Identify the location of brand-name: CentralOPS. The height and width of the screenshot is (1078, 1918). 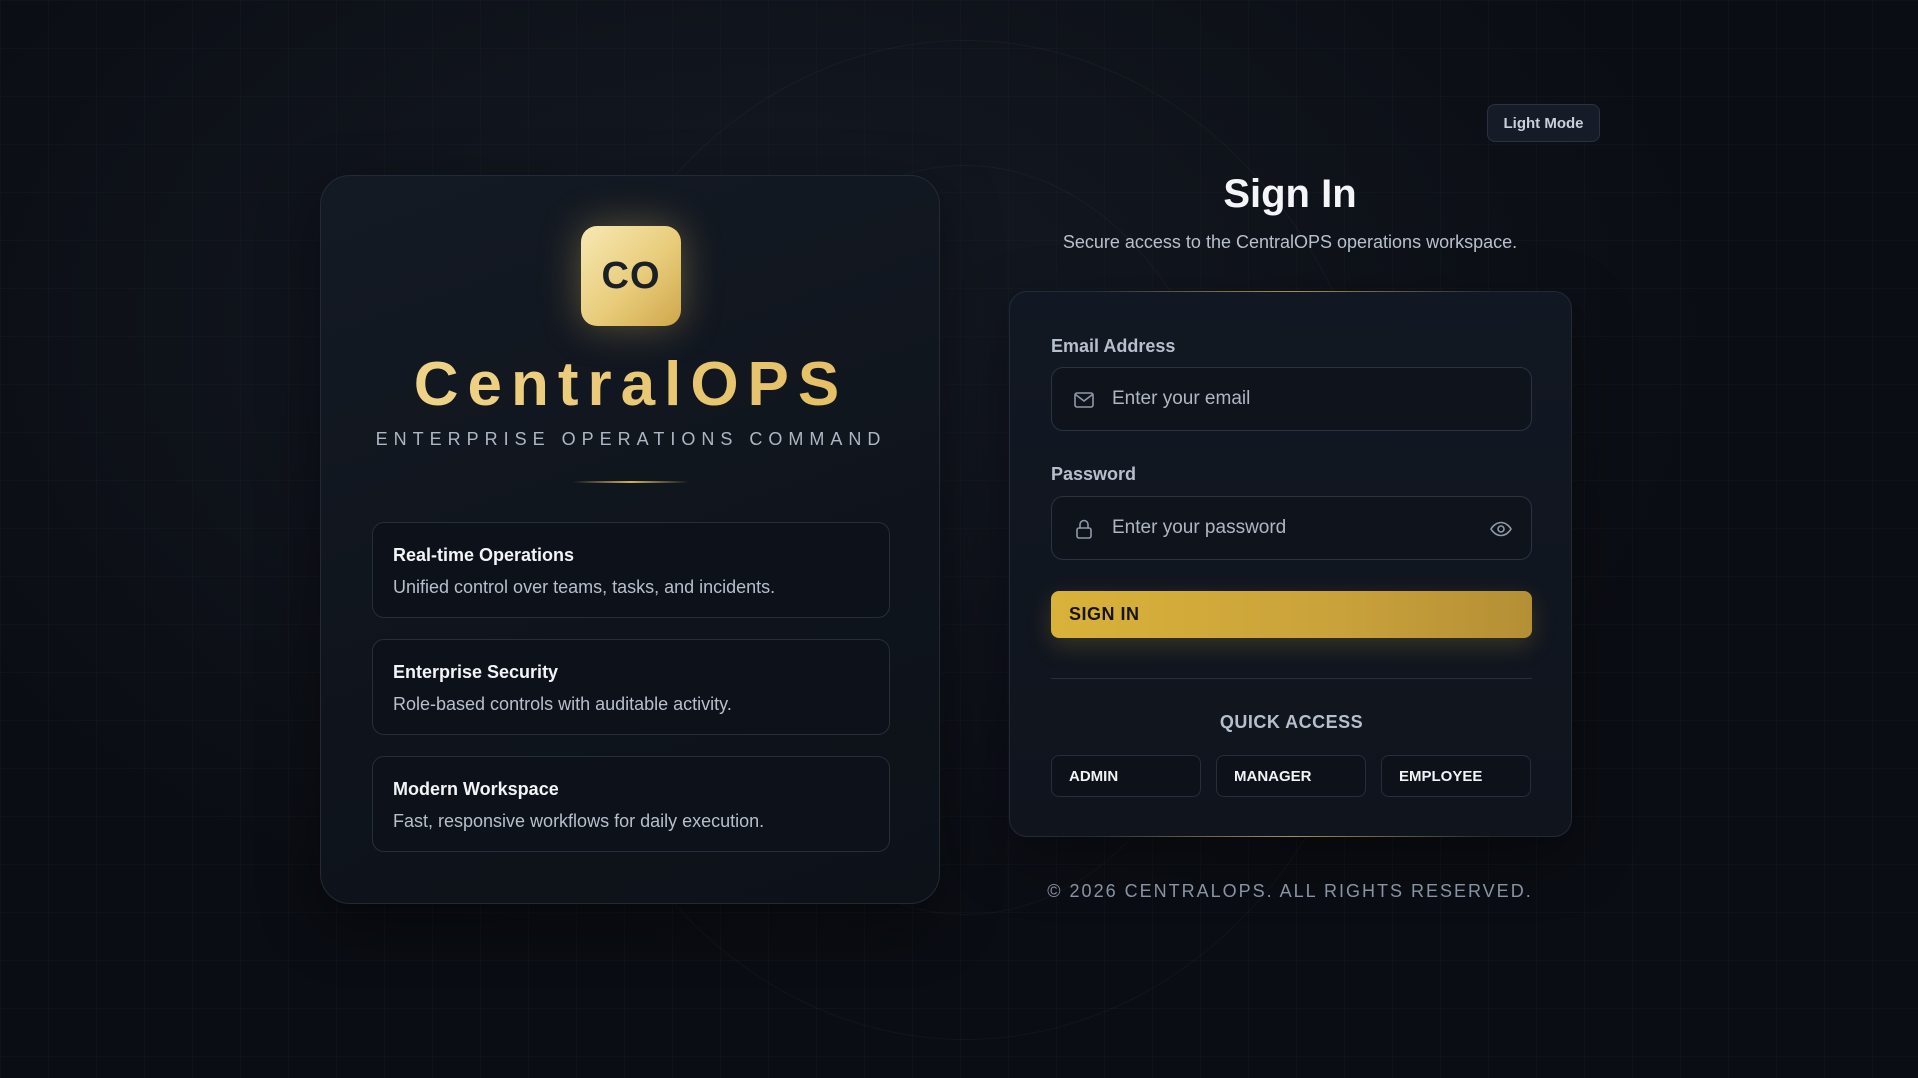
(631, 384).